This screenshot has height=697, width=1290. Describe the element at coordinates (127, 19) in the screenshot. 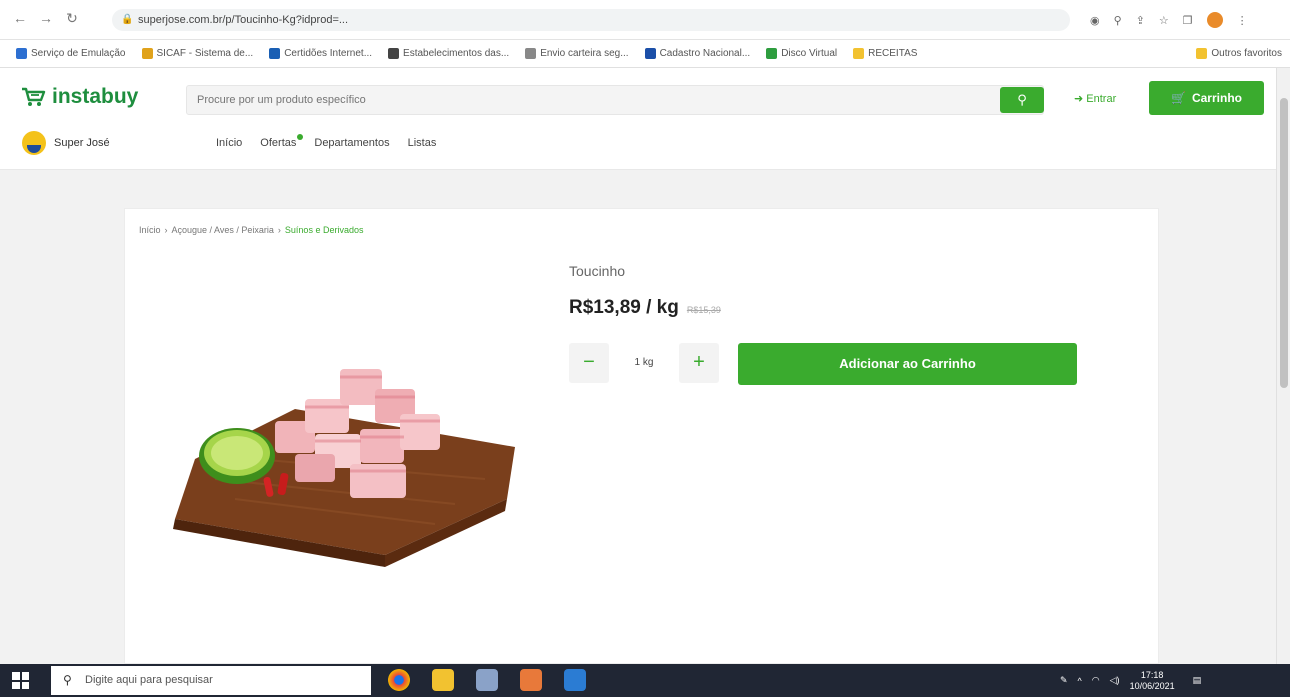

I see `lock-icon: 🔒` at that location.